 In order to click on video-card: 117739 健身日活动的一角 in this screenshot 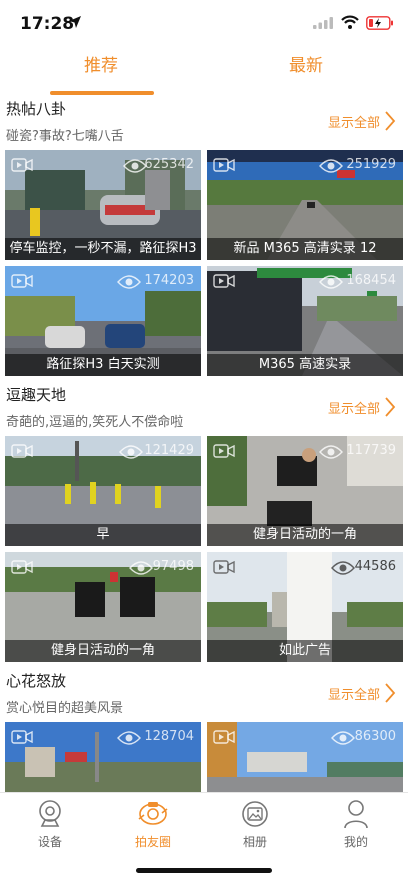, I will do `click(305, 491)`.